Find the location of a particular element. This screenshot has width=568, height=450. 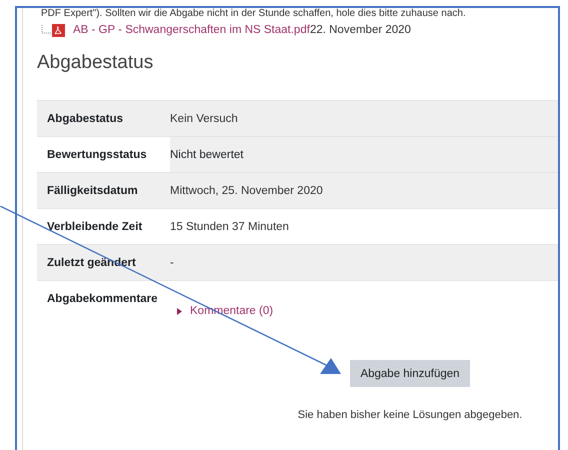

file-date: 22. November 2020 is located at coordinates (360, 30).